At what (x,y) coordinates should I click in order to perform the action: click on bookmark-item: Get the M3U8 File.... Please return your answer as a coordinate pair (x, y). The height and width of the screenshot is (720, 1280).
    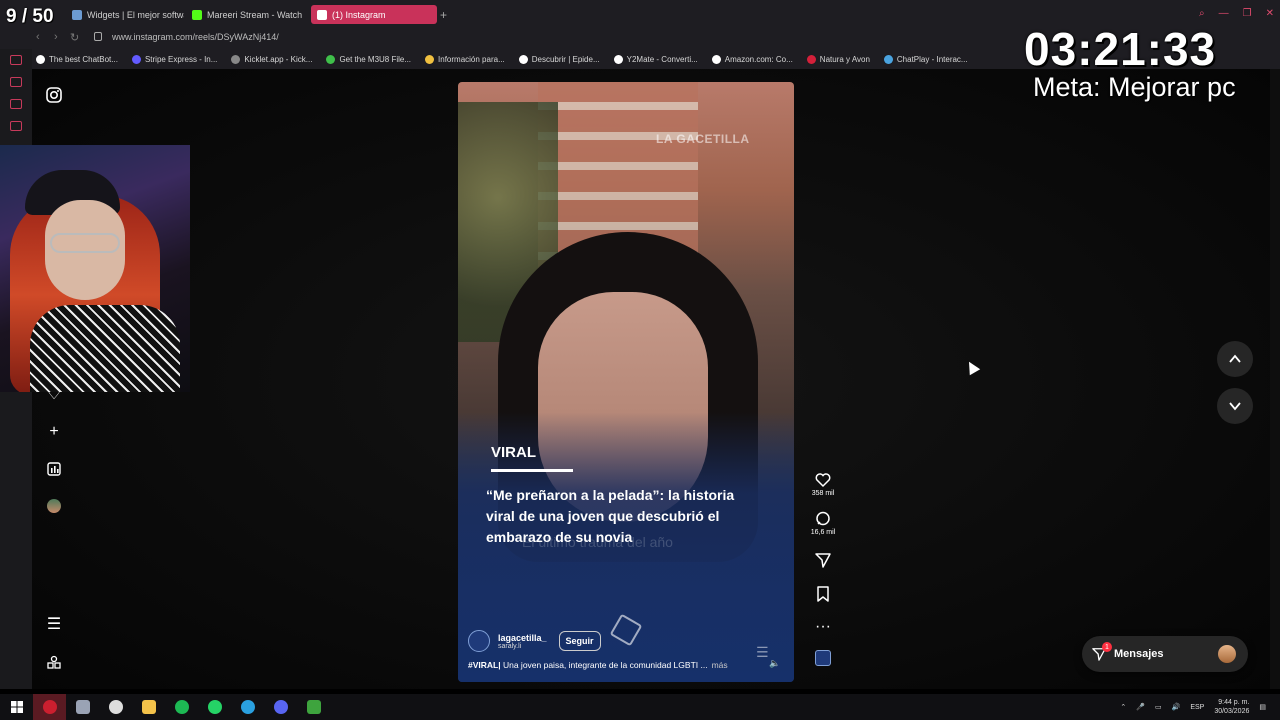
    Looking at the image, I should click on (369, 59).